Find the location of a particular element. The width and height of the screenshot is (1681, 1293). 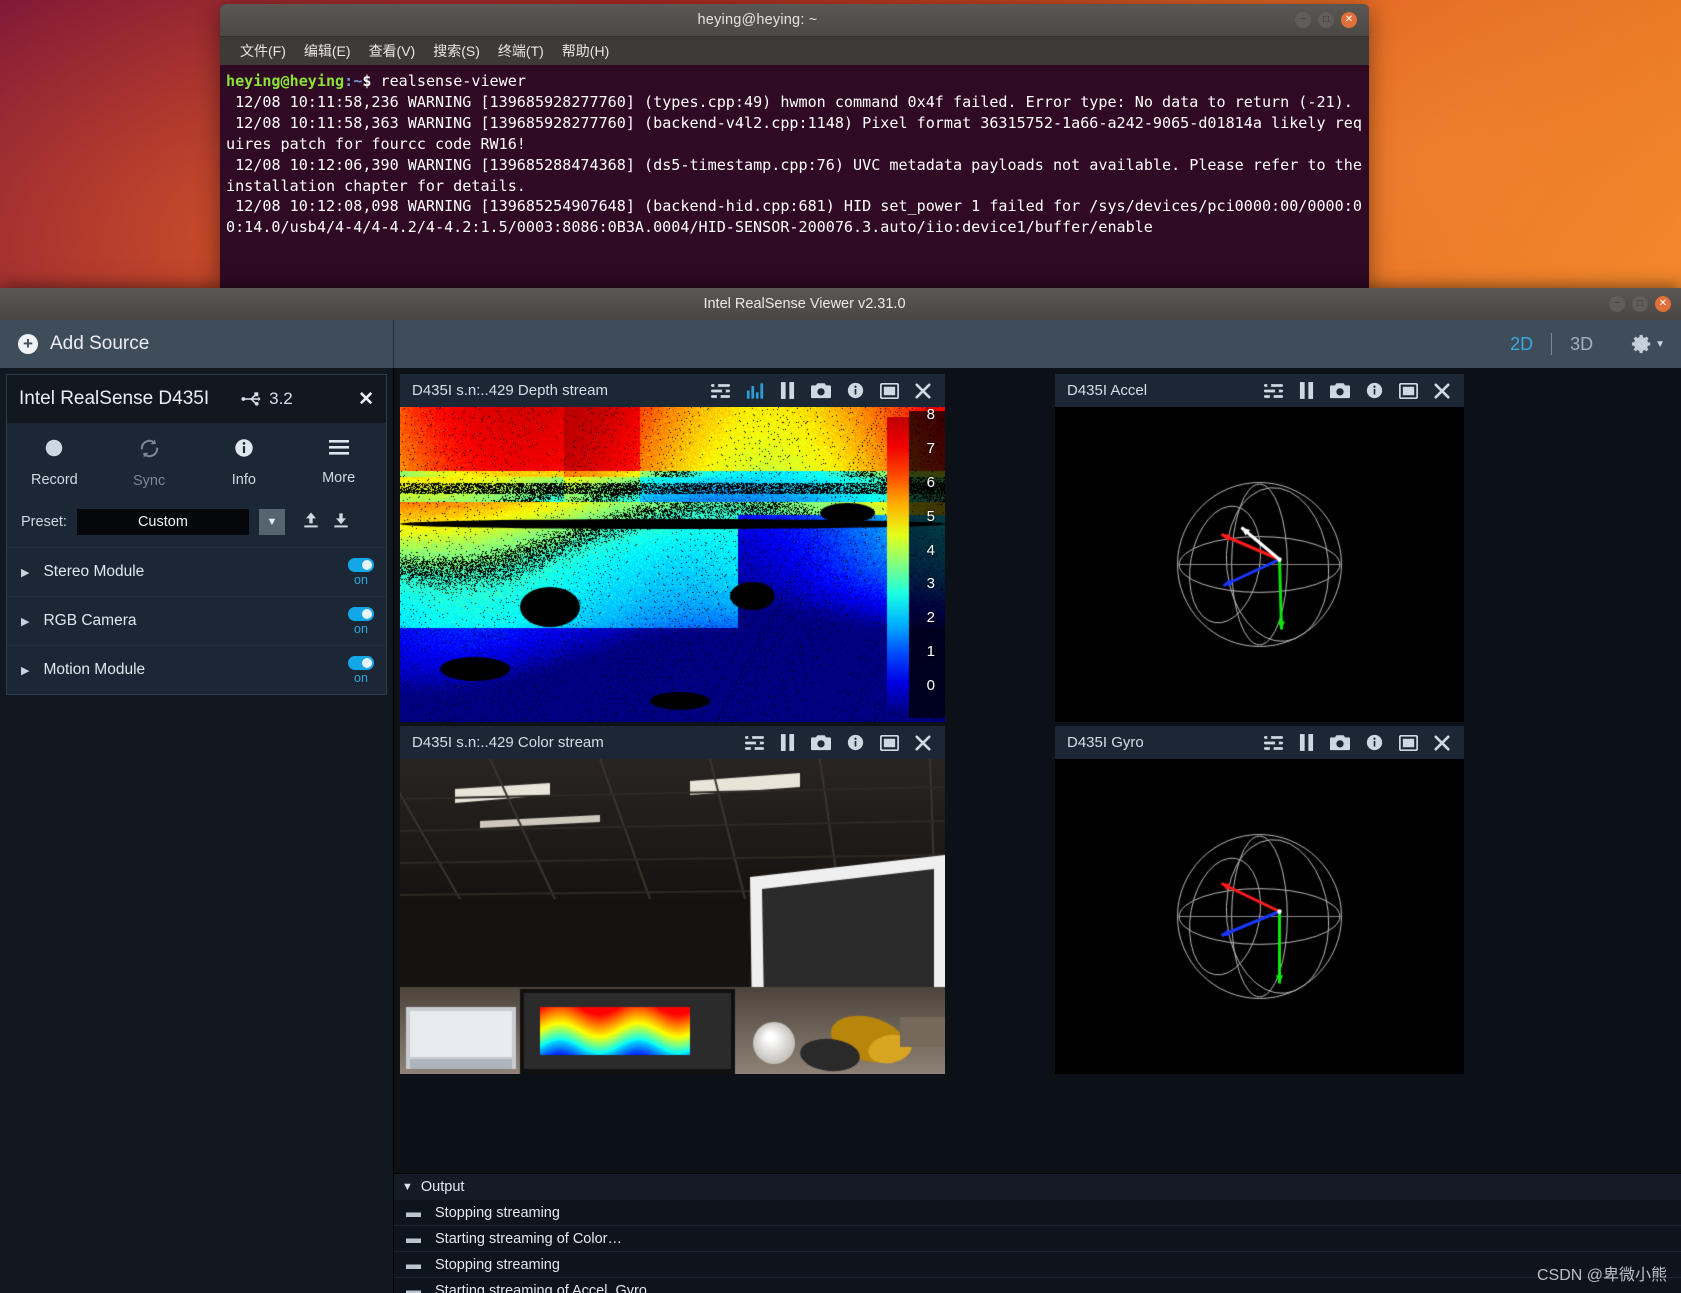

grid-spacer-top is located at coordinates (1000, 548).